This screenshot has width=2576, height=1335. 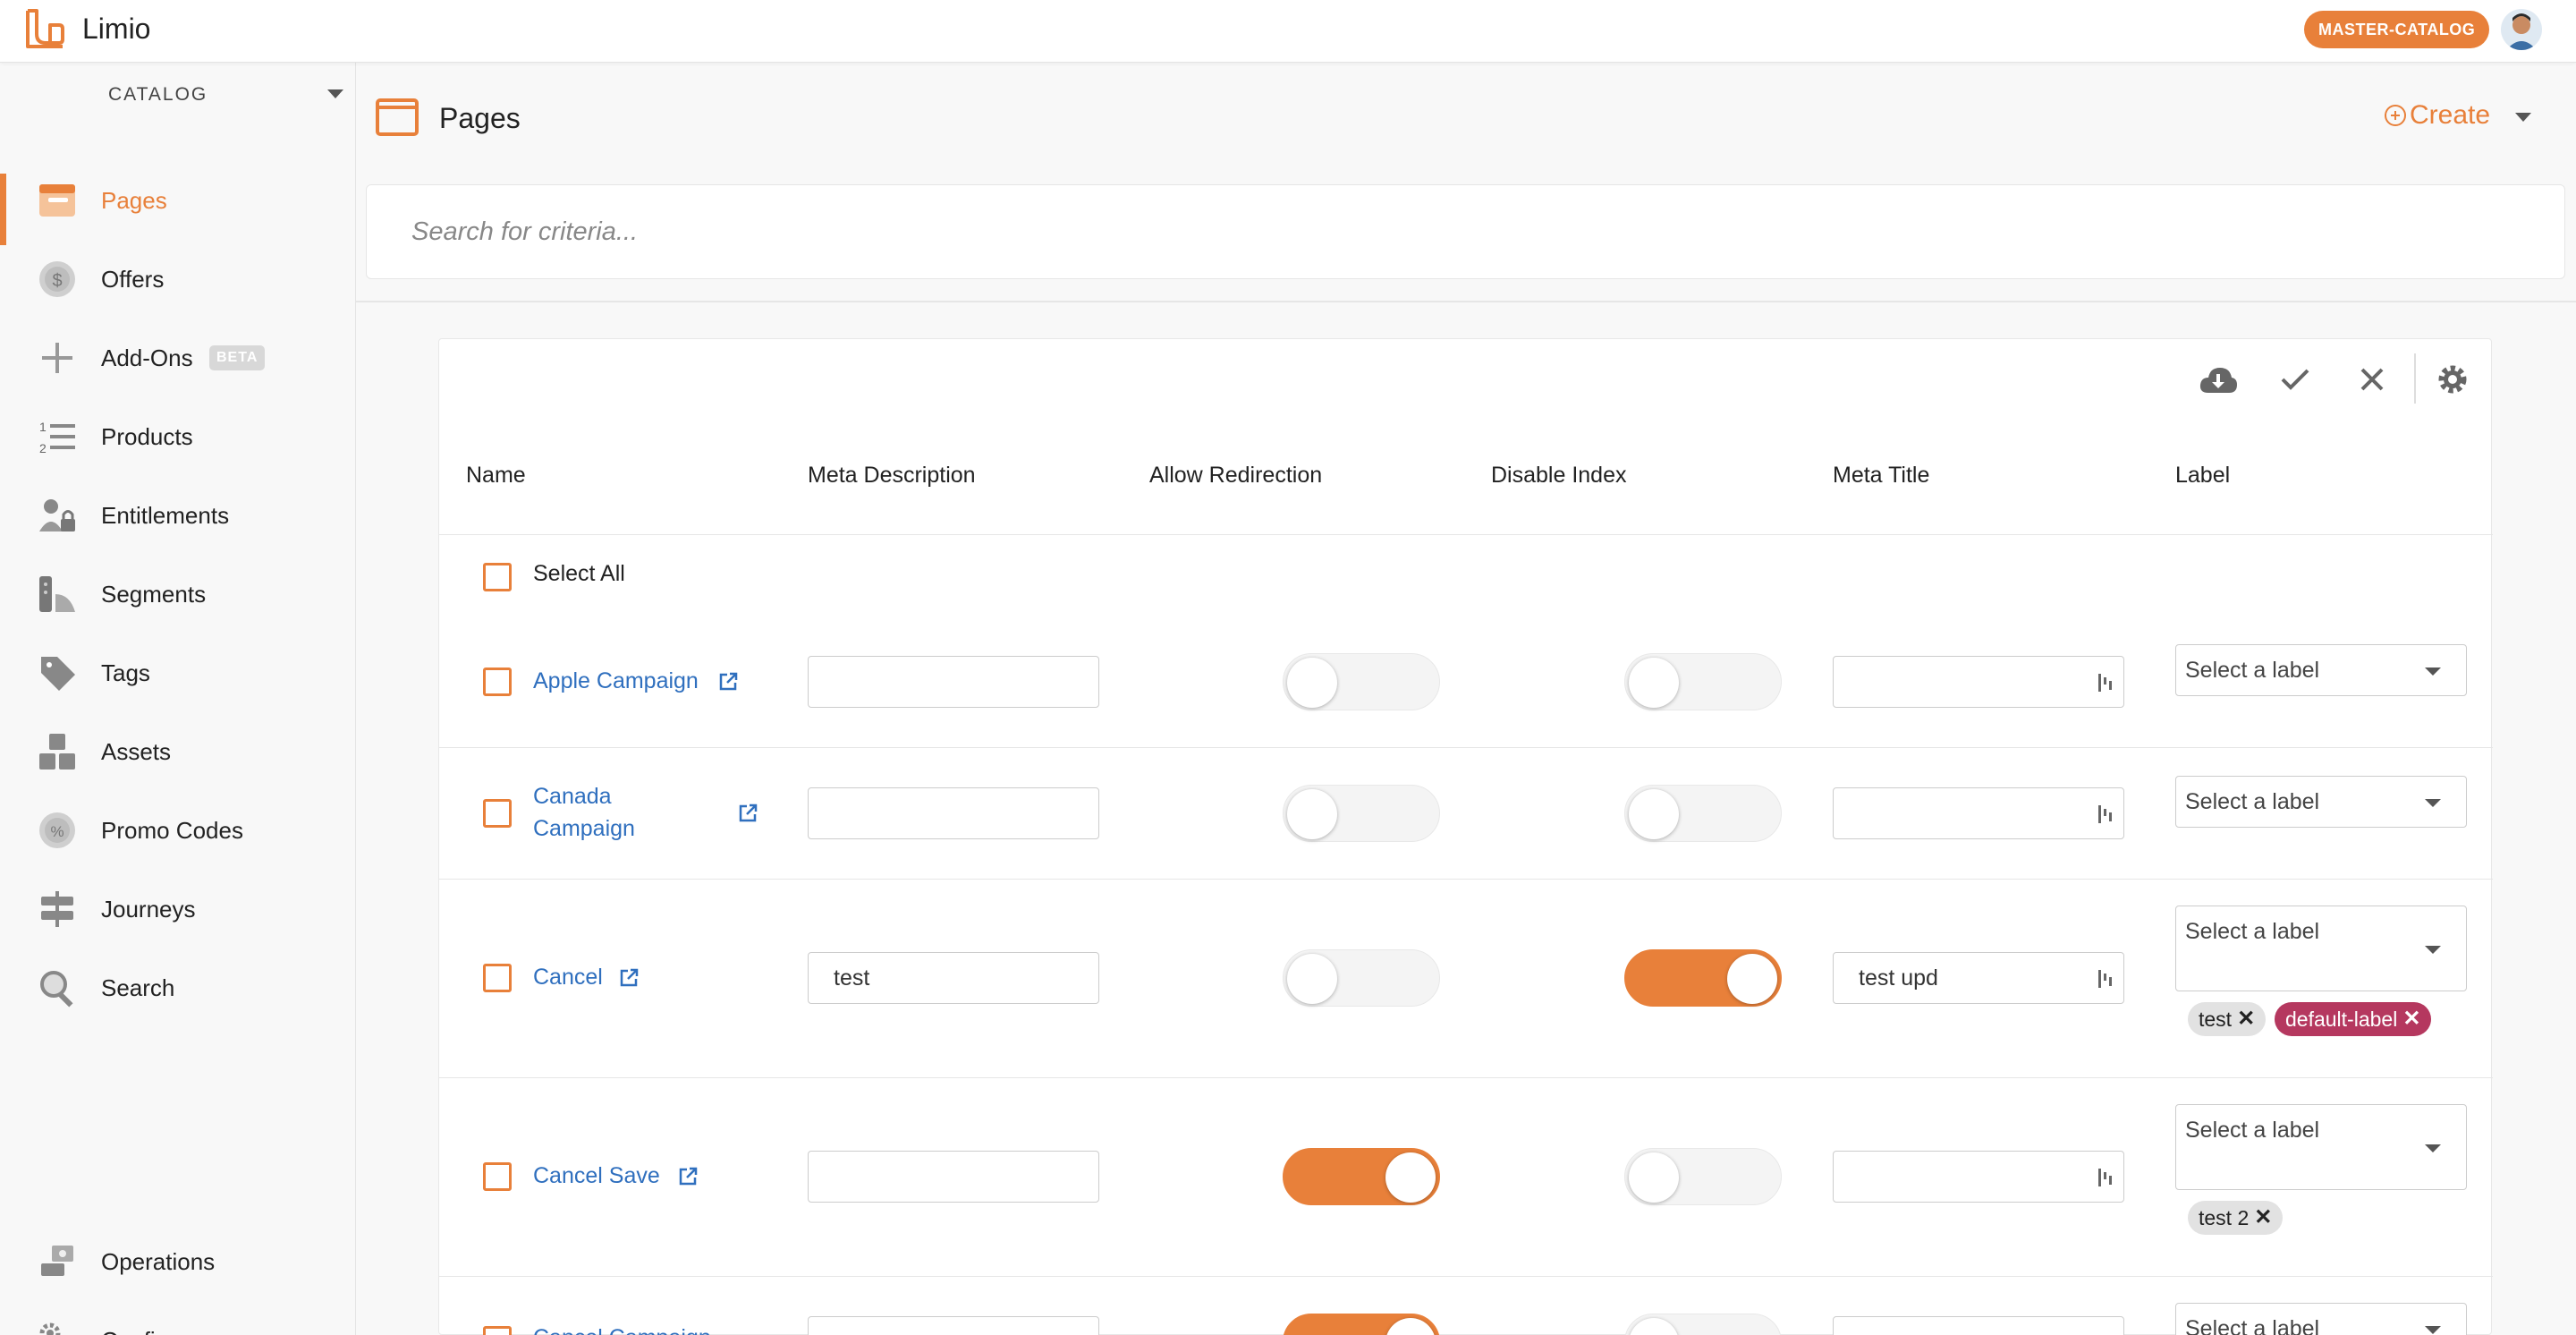 I want to click on page-name-line: Canada, so click(x=572, y=796).